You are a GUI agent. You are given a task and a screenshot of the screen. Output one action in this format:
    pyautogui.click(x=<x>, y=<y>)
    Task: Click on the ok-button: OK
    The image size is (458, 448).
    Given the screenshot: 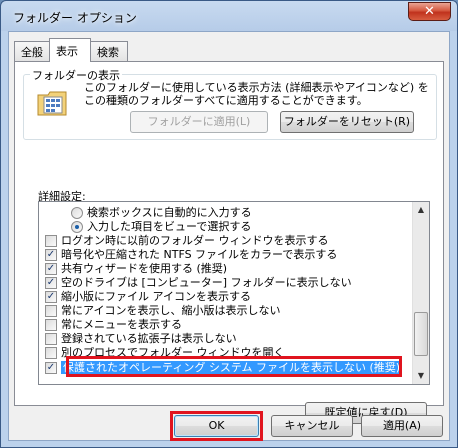 What is the action you would take?
    pyautogui.click(x=216, y=426)
    